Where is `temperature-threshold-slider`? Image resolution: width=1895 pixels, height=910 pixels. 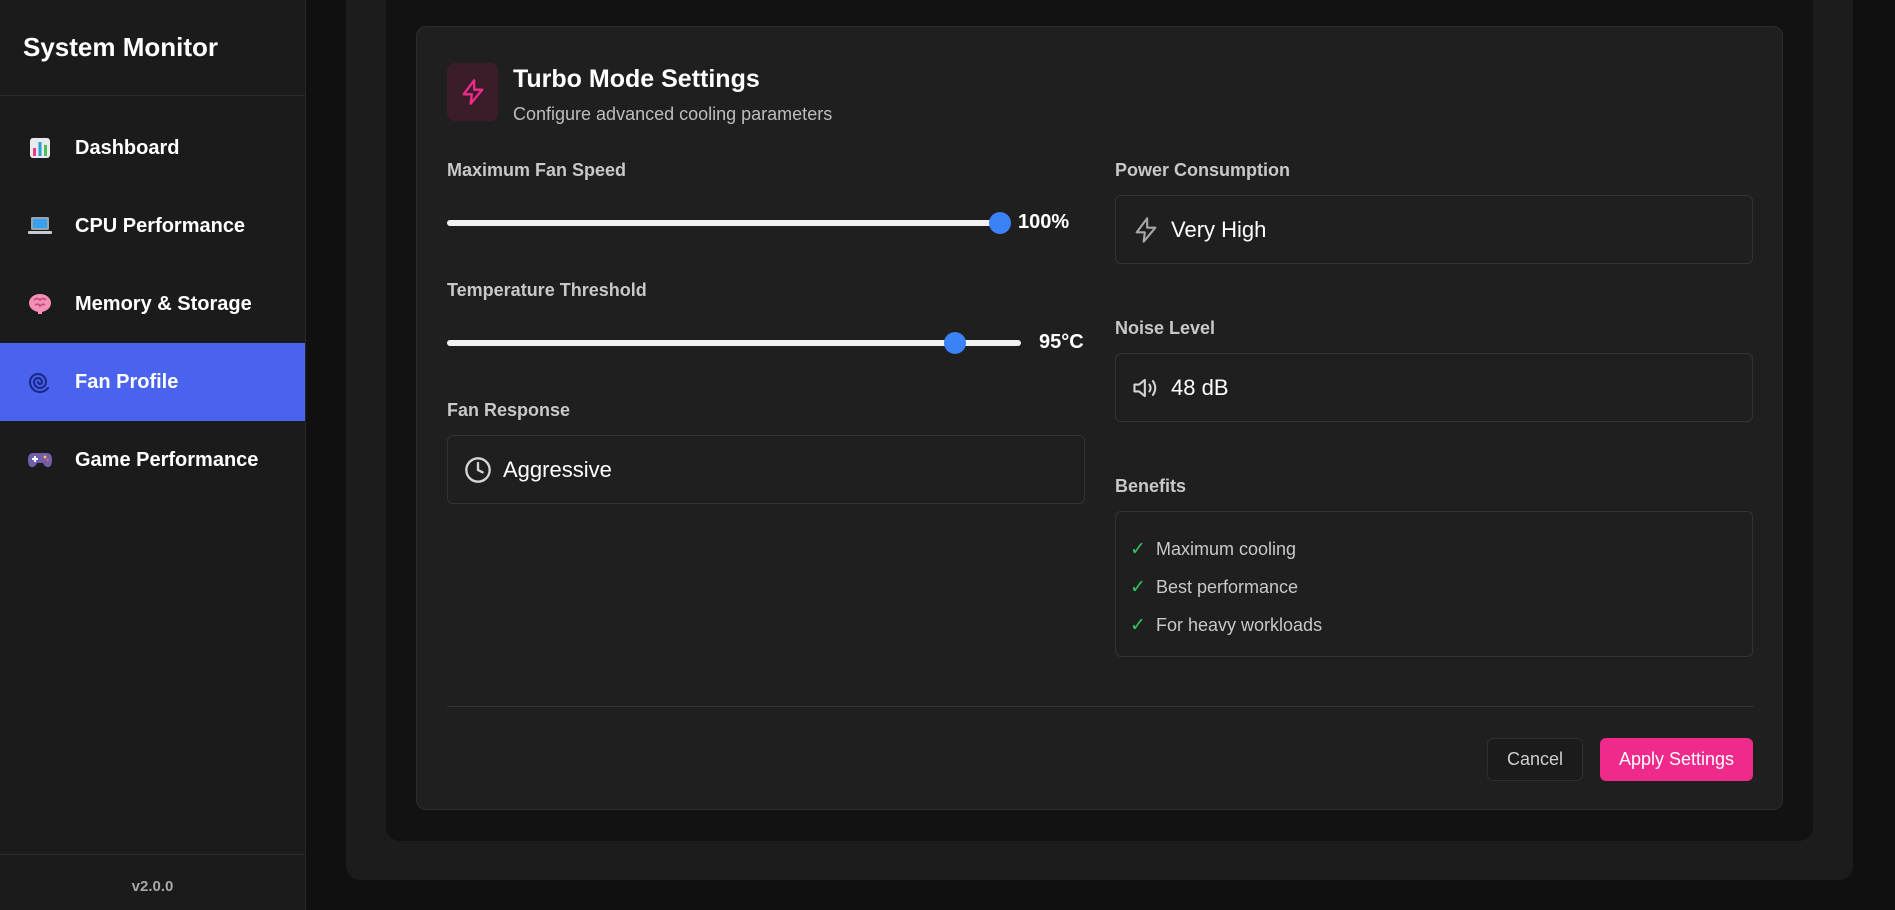
temperature-threshold-slider is located at coordinates (734, 342).